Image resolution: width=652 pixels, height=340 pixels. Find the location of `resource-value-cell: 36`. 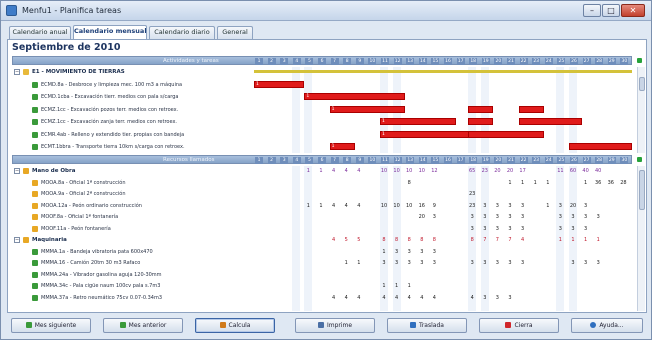

resource-value-cell: 36 is located at coordinates (610, 182).